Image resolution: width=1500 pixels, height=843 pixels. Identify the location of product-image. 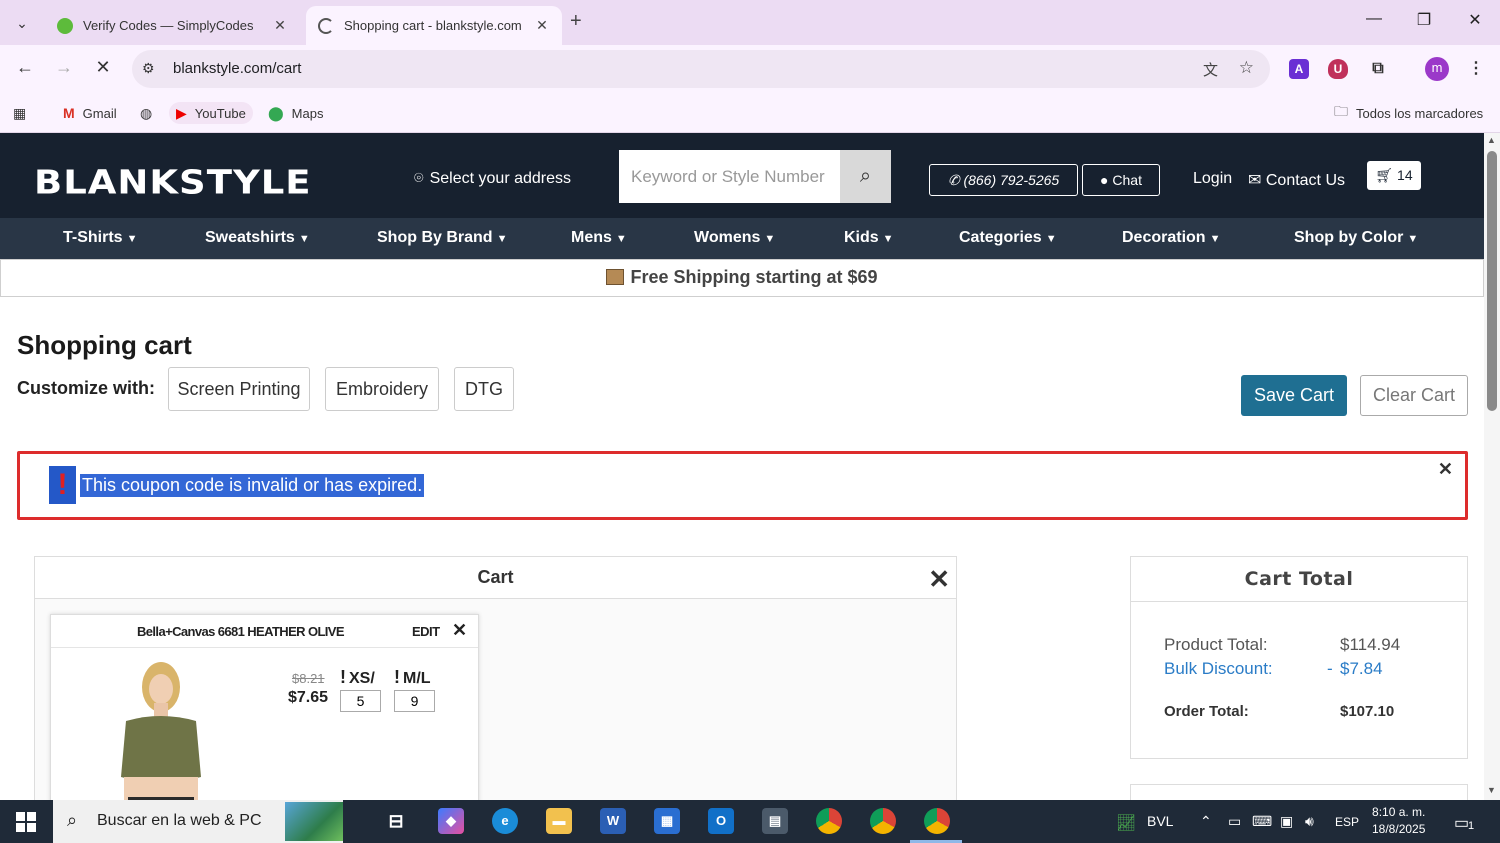
(161, 734).